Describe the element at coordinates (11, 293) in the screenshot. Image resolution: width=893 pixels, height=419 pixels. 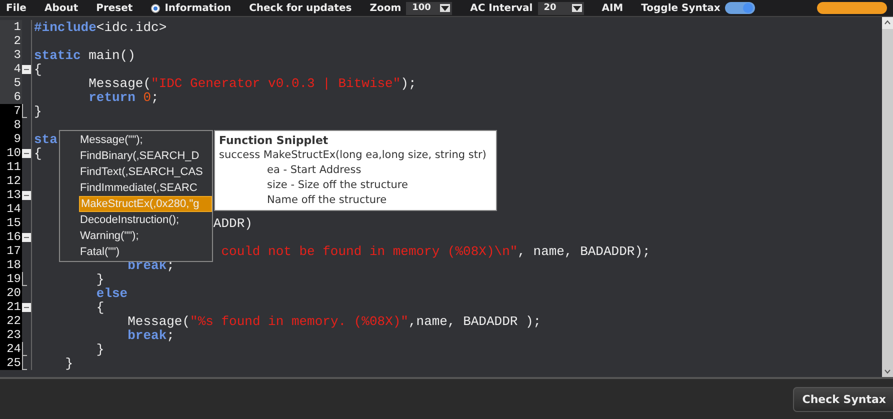
I see `line-number: 20` at that location.